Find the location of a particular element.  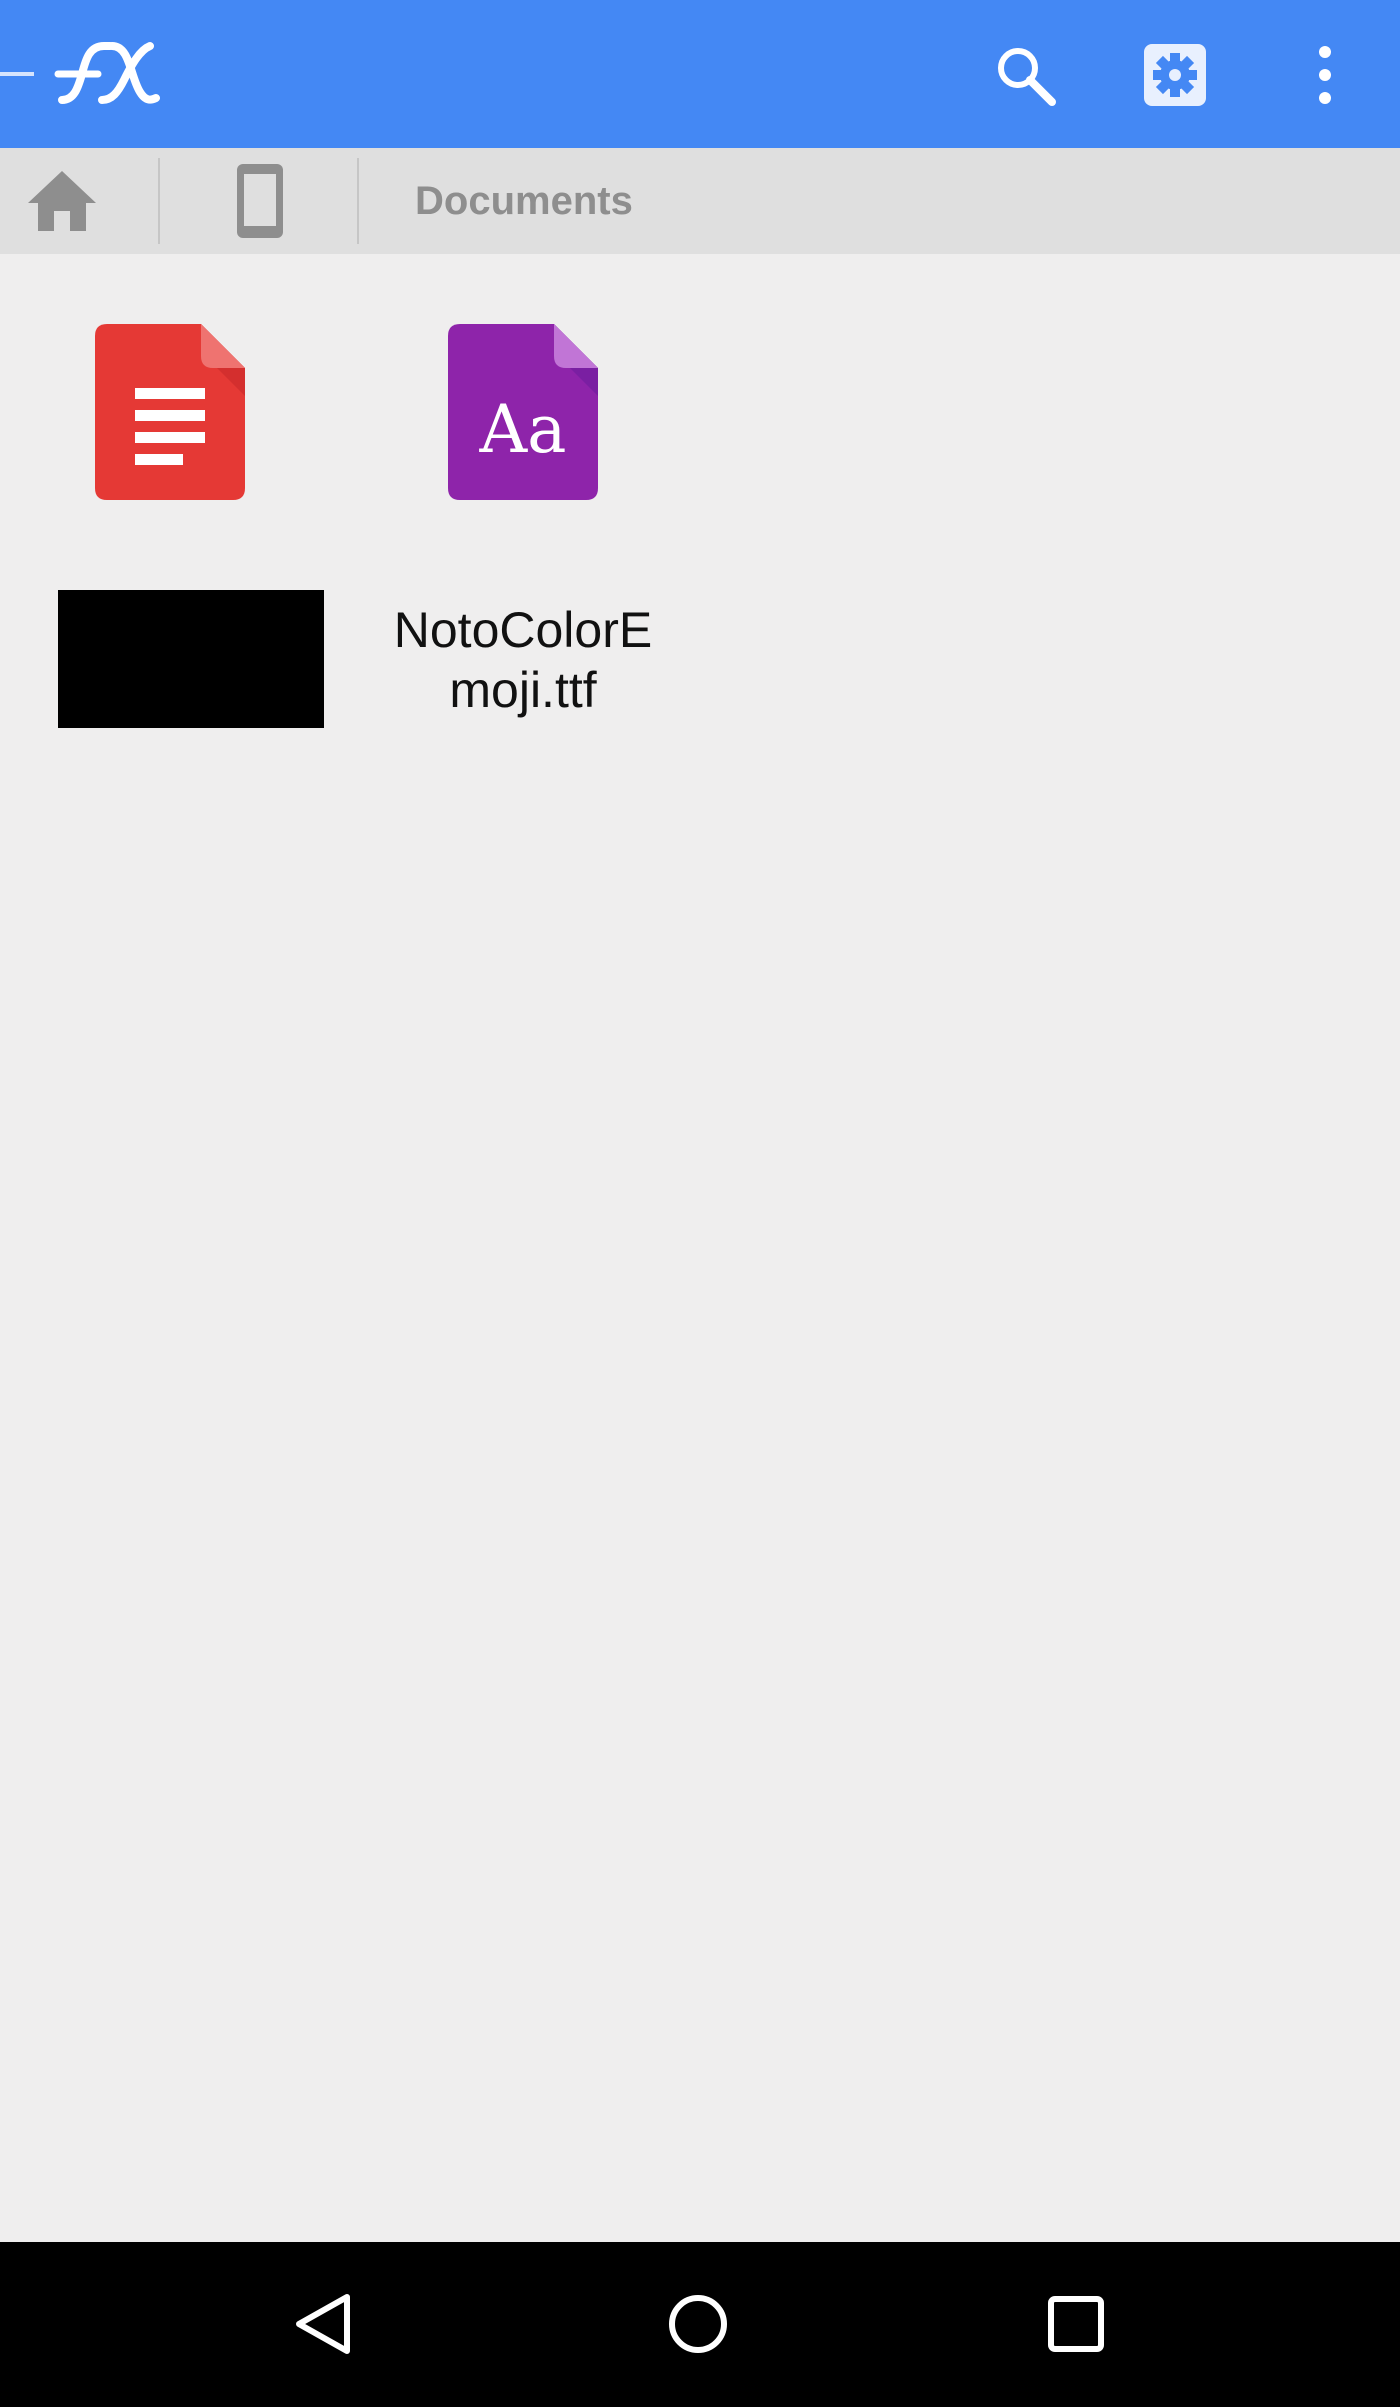

file-name: NotoColorEmoji.ttf is located at coordinates (523, 660).